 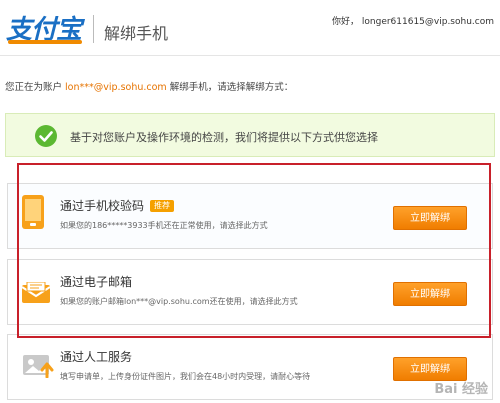 What do you see at coordinates (46, 136) in the screenshot?
I see `check-icon` at bounding box center [46, 136].